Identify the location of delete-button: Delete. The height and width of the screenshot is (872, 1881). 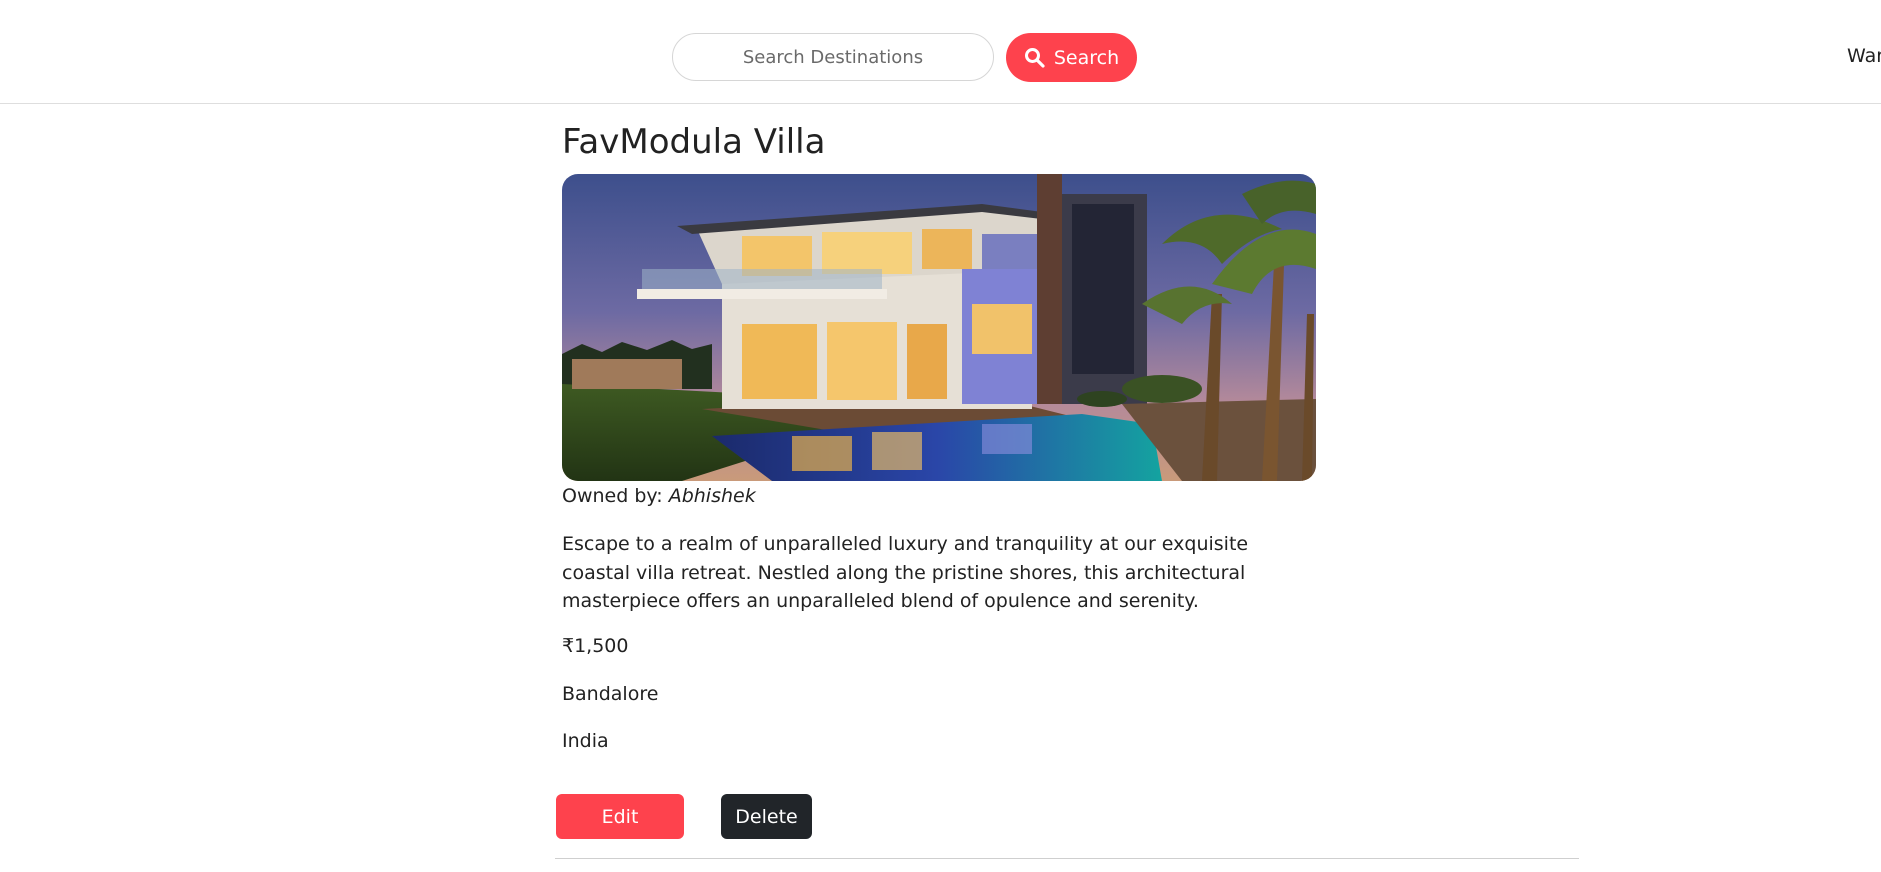
(766, 816).